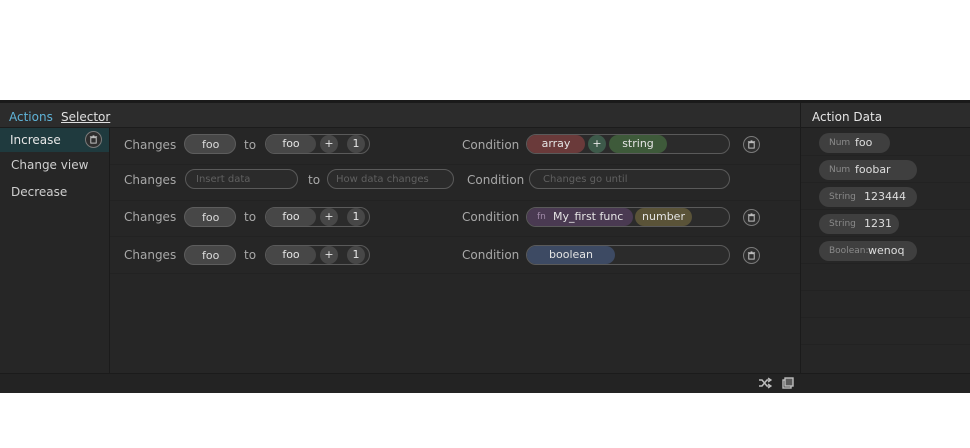  What do you see at coordinates (864, 142) in the screenshot?
I see `data-value: foo` at bounding box center [864, 142].